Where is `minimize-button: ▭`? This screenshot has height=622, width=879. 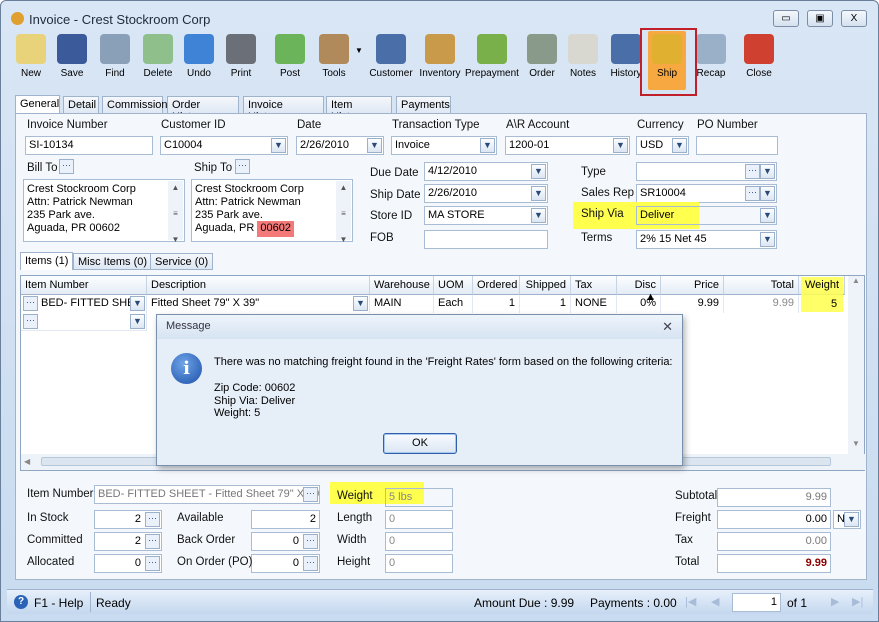
minimize-button: ▭ is located at coordinates (786, 18).